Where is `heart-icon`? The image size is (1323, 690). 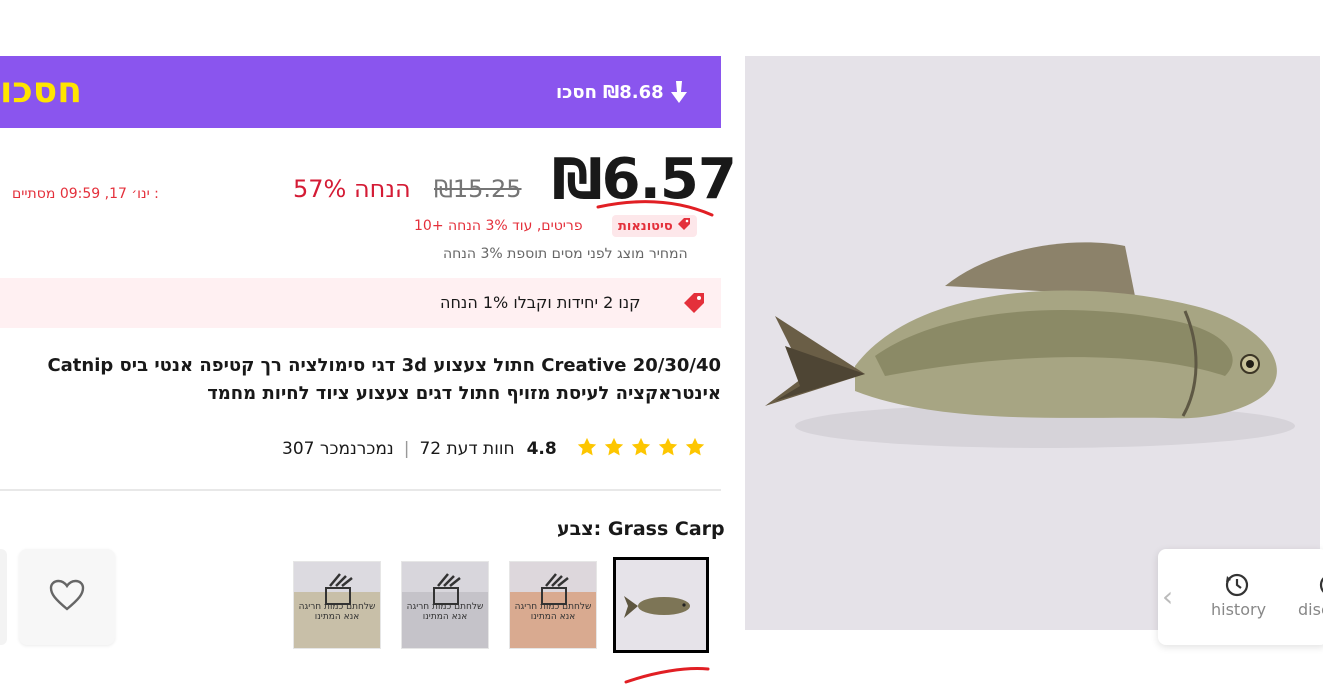
heart-icon is located at coordinates (67, 597).